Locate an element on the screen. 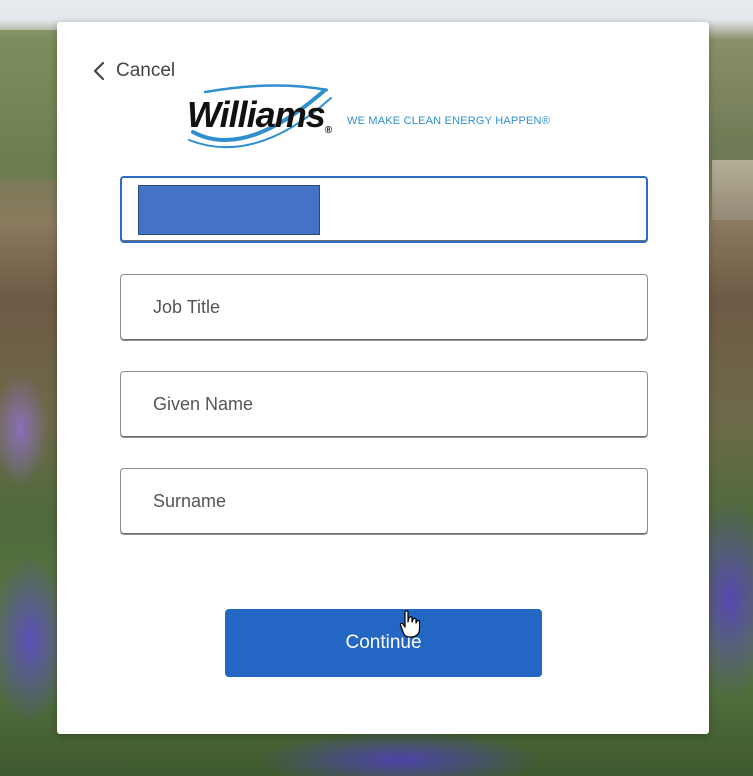 The width and height of the screenshot is (753, 776). surname-input is located at coordinates (399, 501).